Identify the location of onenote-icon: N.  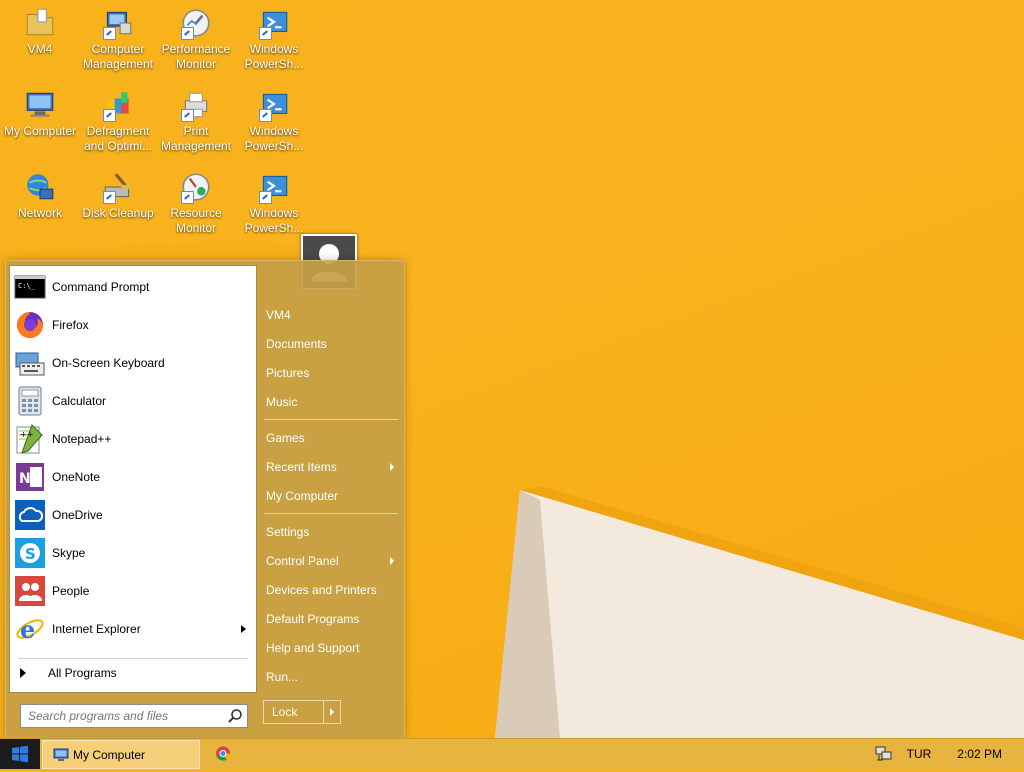
(30, 477).